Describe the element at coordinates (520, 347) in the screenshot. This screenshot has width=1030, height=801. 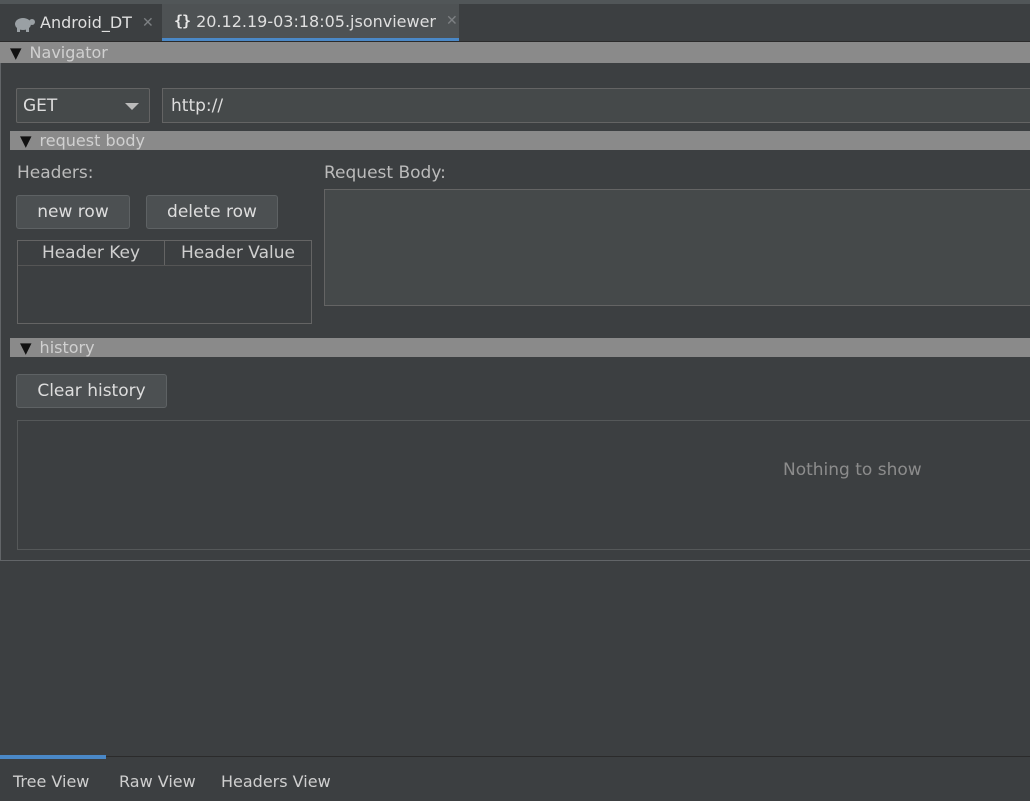
I see `history-section-header: ▼ history` at that location.